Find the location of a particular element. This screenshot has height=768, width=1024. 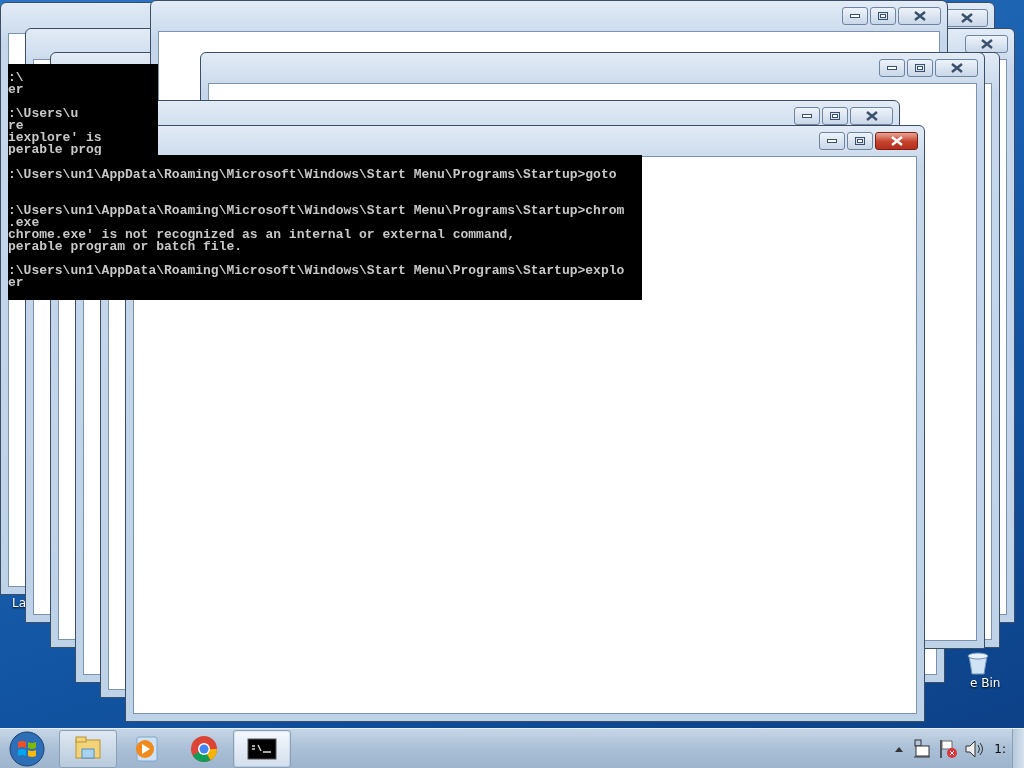

flag-icon is located at coordinates (948, 749).